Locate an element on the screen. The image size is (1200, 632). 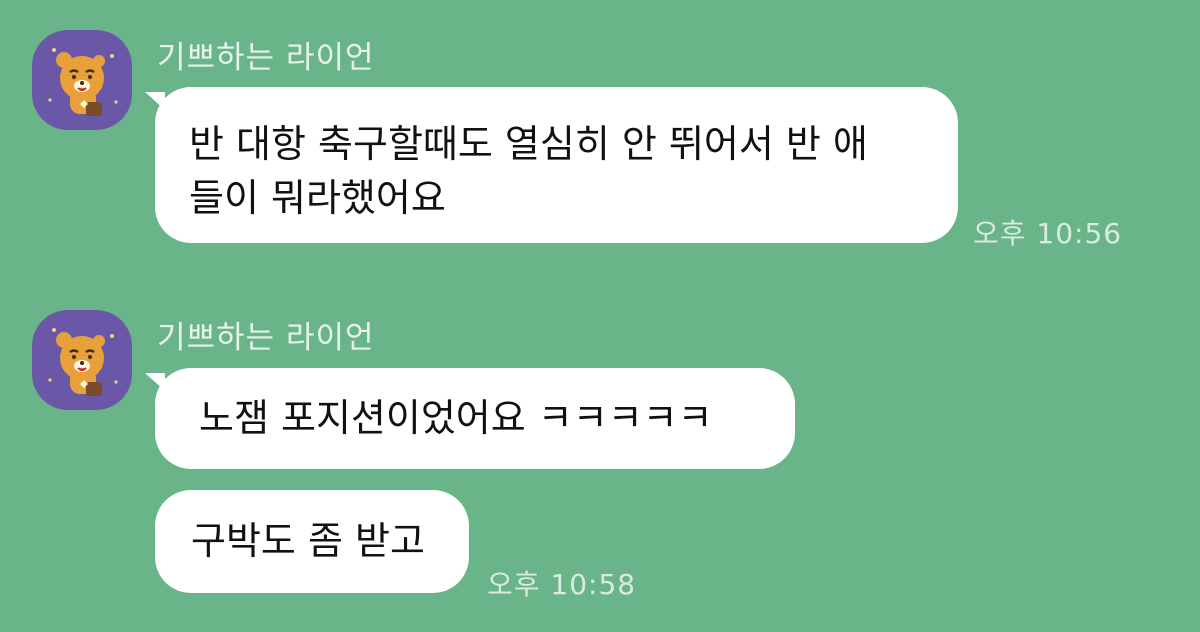
message-text-line: 구박도 좀 받고 is located at coordinates (308, 541).